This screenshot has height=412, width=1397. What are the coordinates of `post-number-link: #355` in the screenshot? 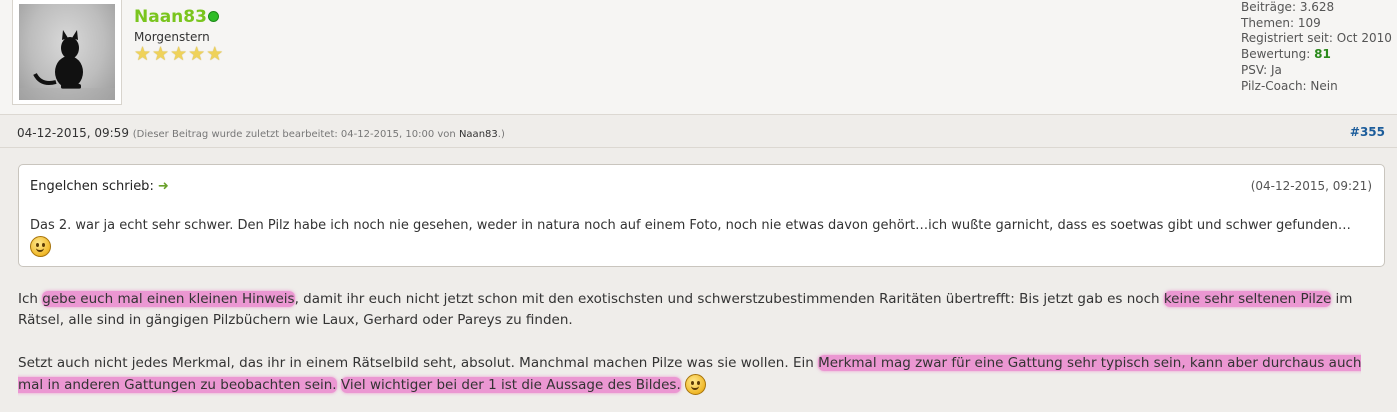 It's located at (1367, 132).